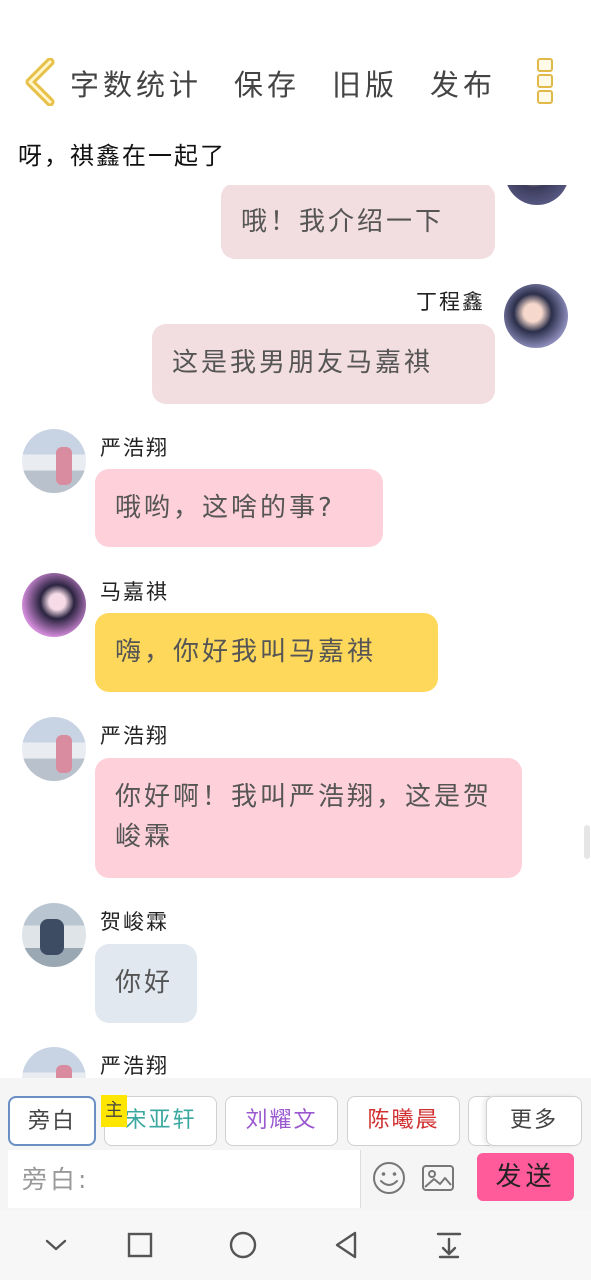 Image resolution: width=591 pixels, height=1280 pixels. Describe the element at coordinates (122, 156) in the screenshot. I see `story-title: 呀，祺鑫在一起了` at that location.